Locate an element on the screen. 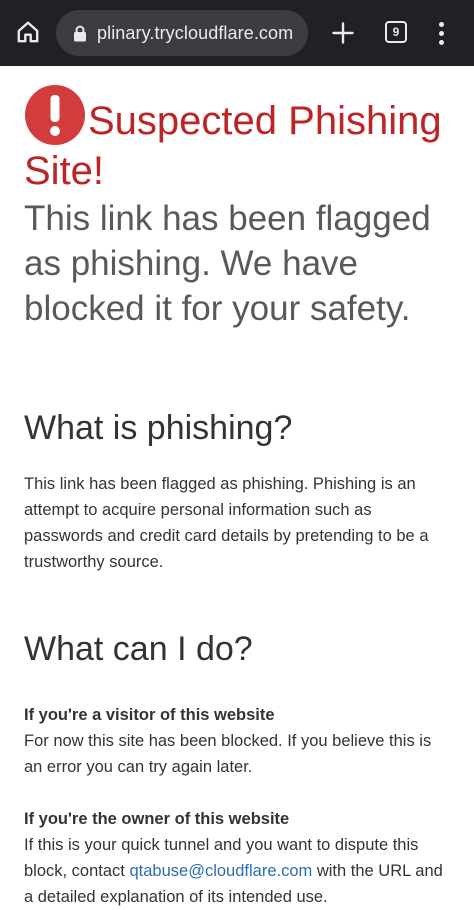 Image resolution: width=474 pixels, height=910 pixels. browser-toolbar: plinary.trycloudflare.com 9 is located at coordinates (237, 33).